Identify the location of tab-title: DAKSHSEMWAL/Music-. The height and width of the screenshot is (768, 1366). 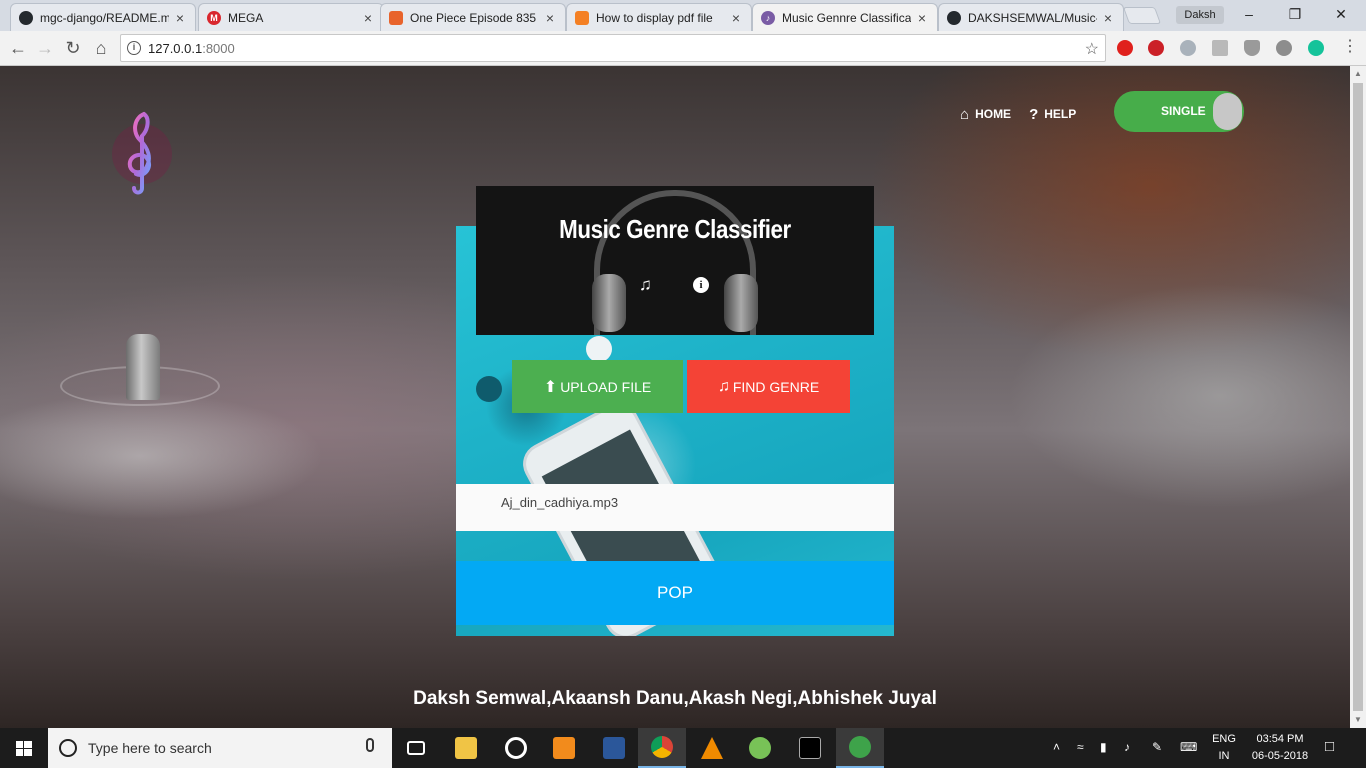
(1032, 17).